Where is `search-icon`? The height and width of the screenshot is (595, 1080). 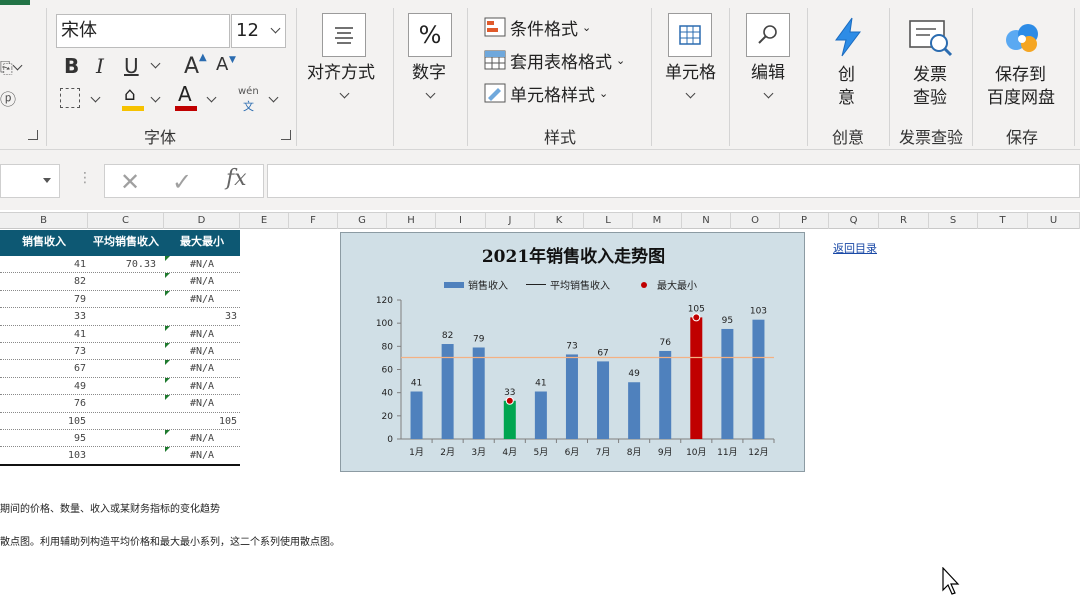
search-icon is located at coordinates (768, 35).